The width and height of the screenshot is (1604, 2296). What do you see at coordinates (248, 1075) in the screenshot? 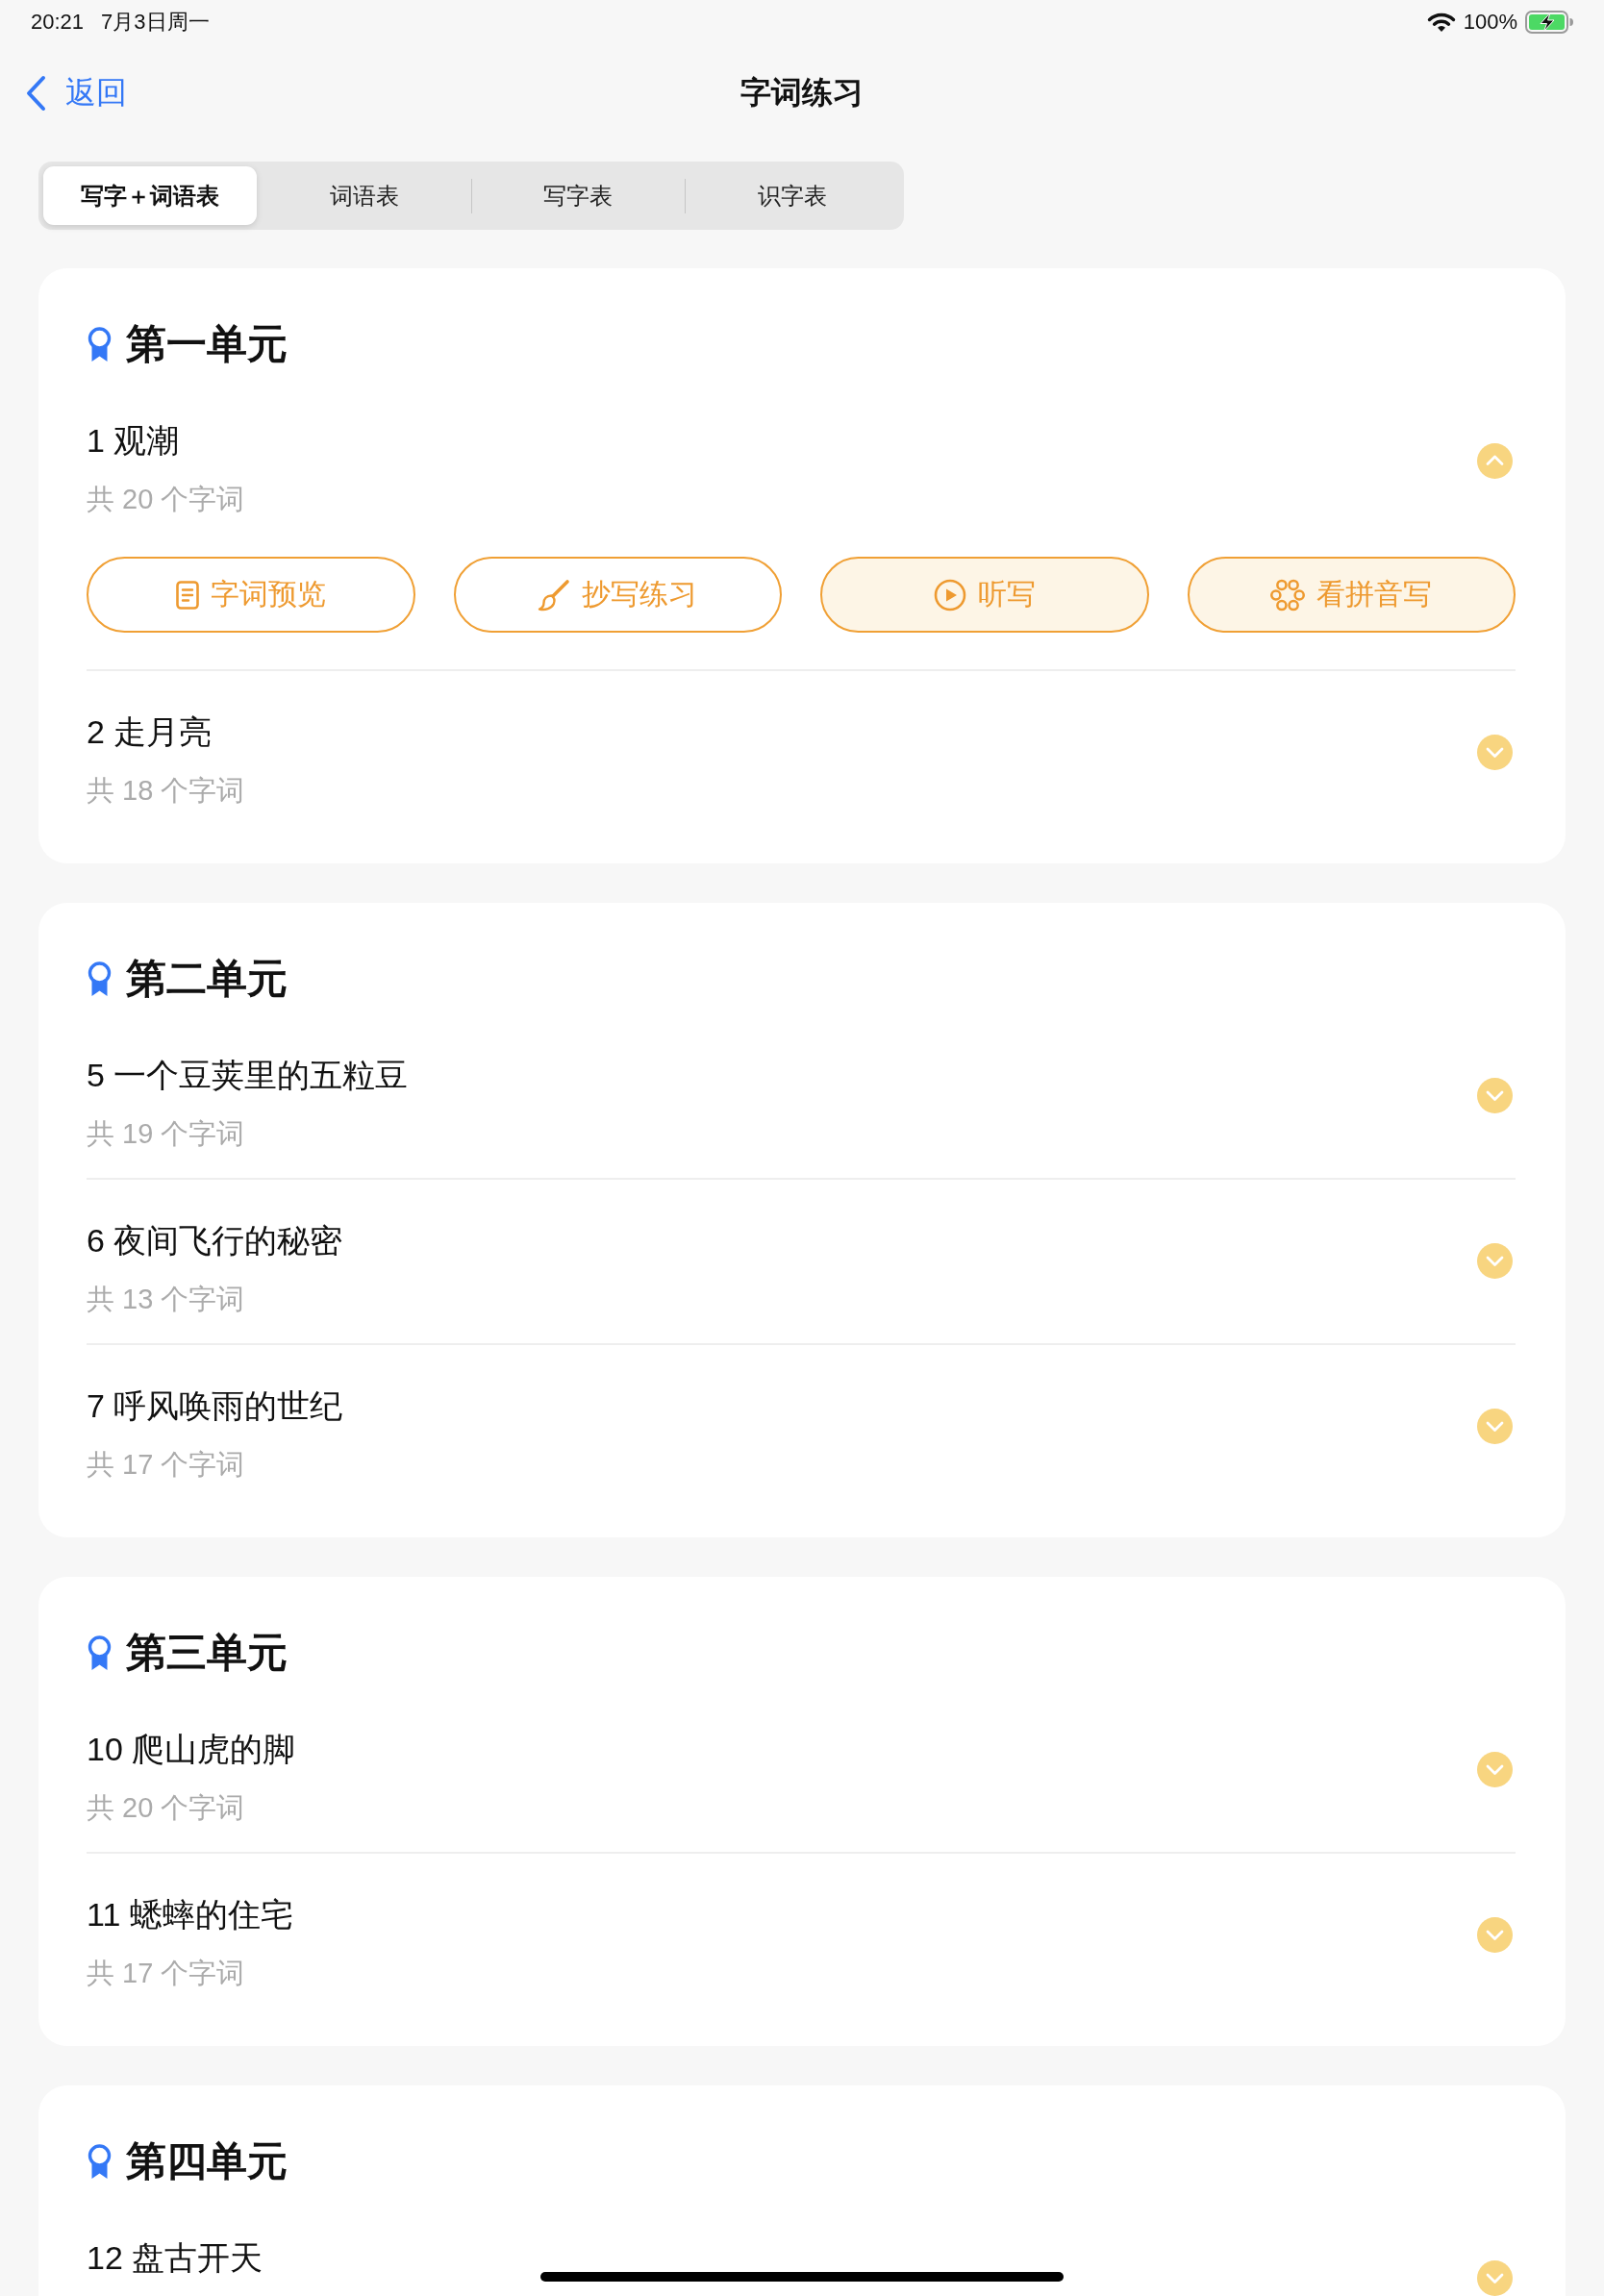
I see `lesson-title: 5 一个豆荚里的五粒豆` at bounding box center [248, 1075].